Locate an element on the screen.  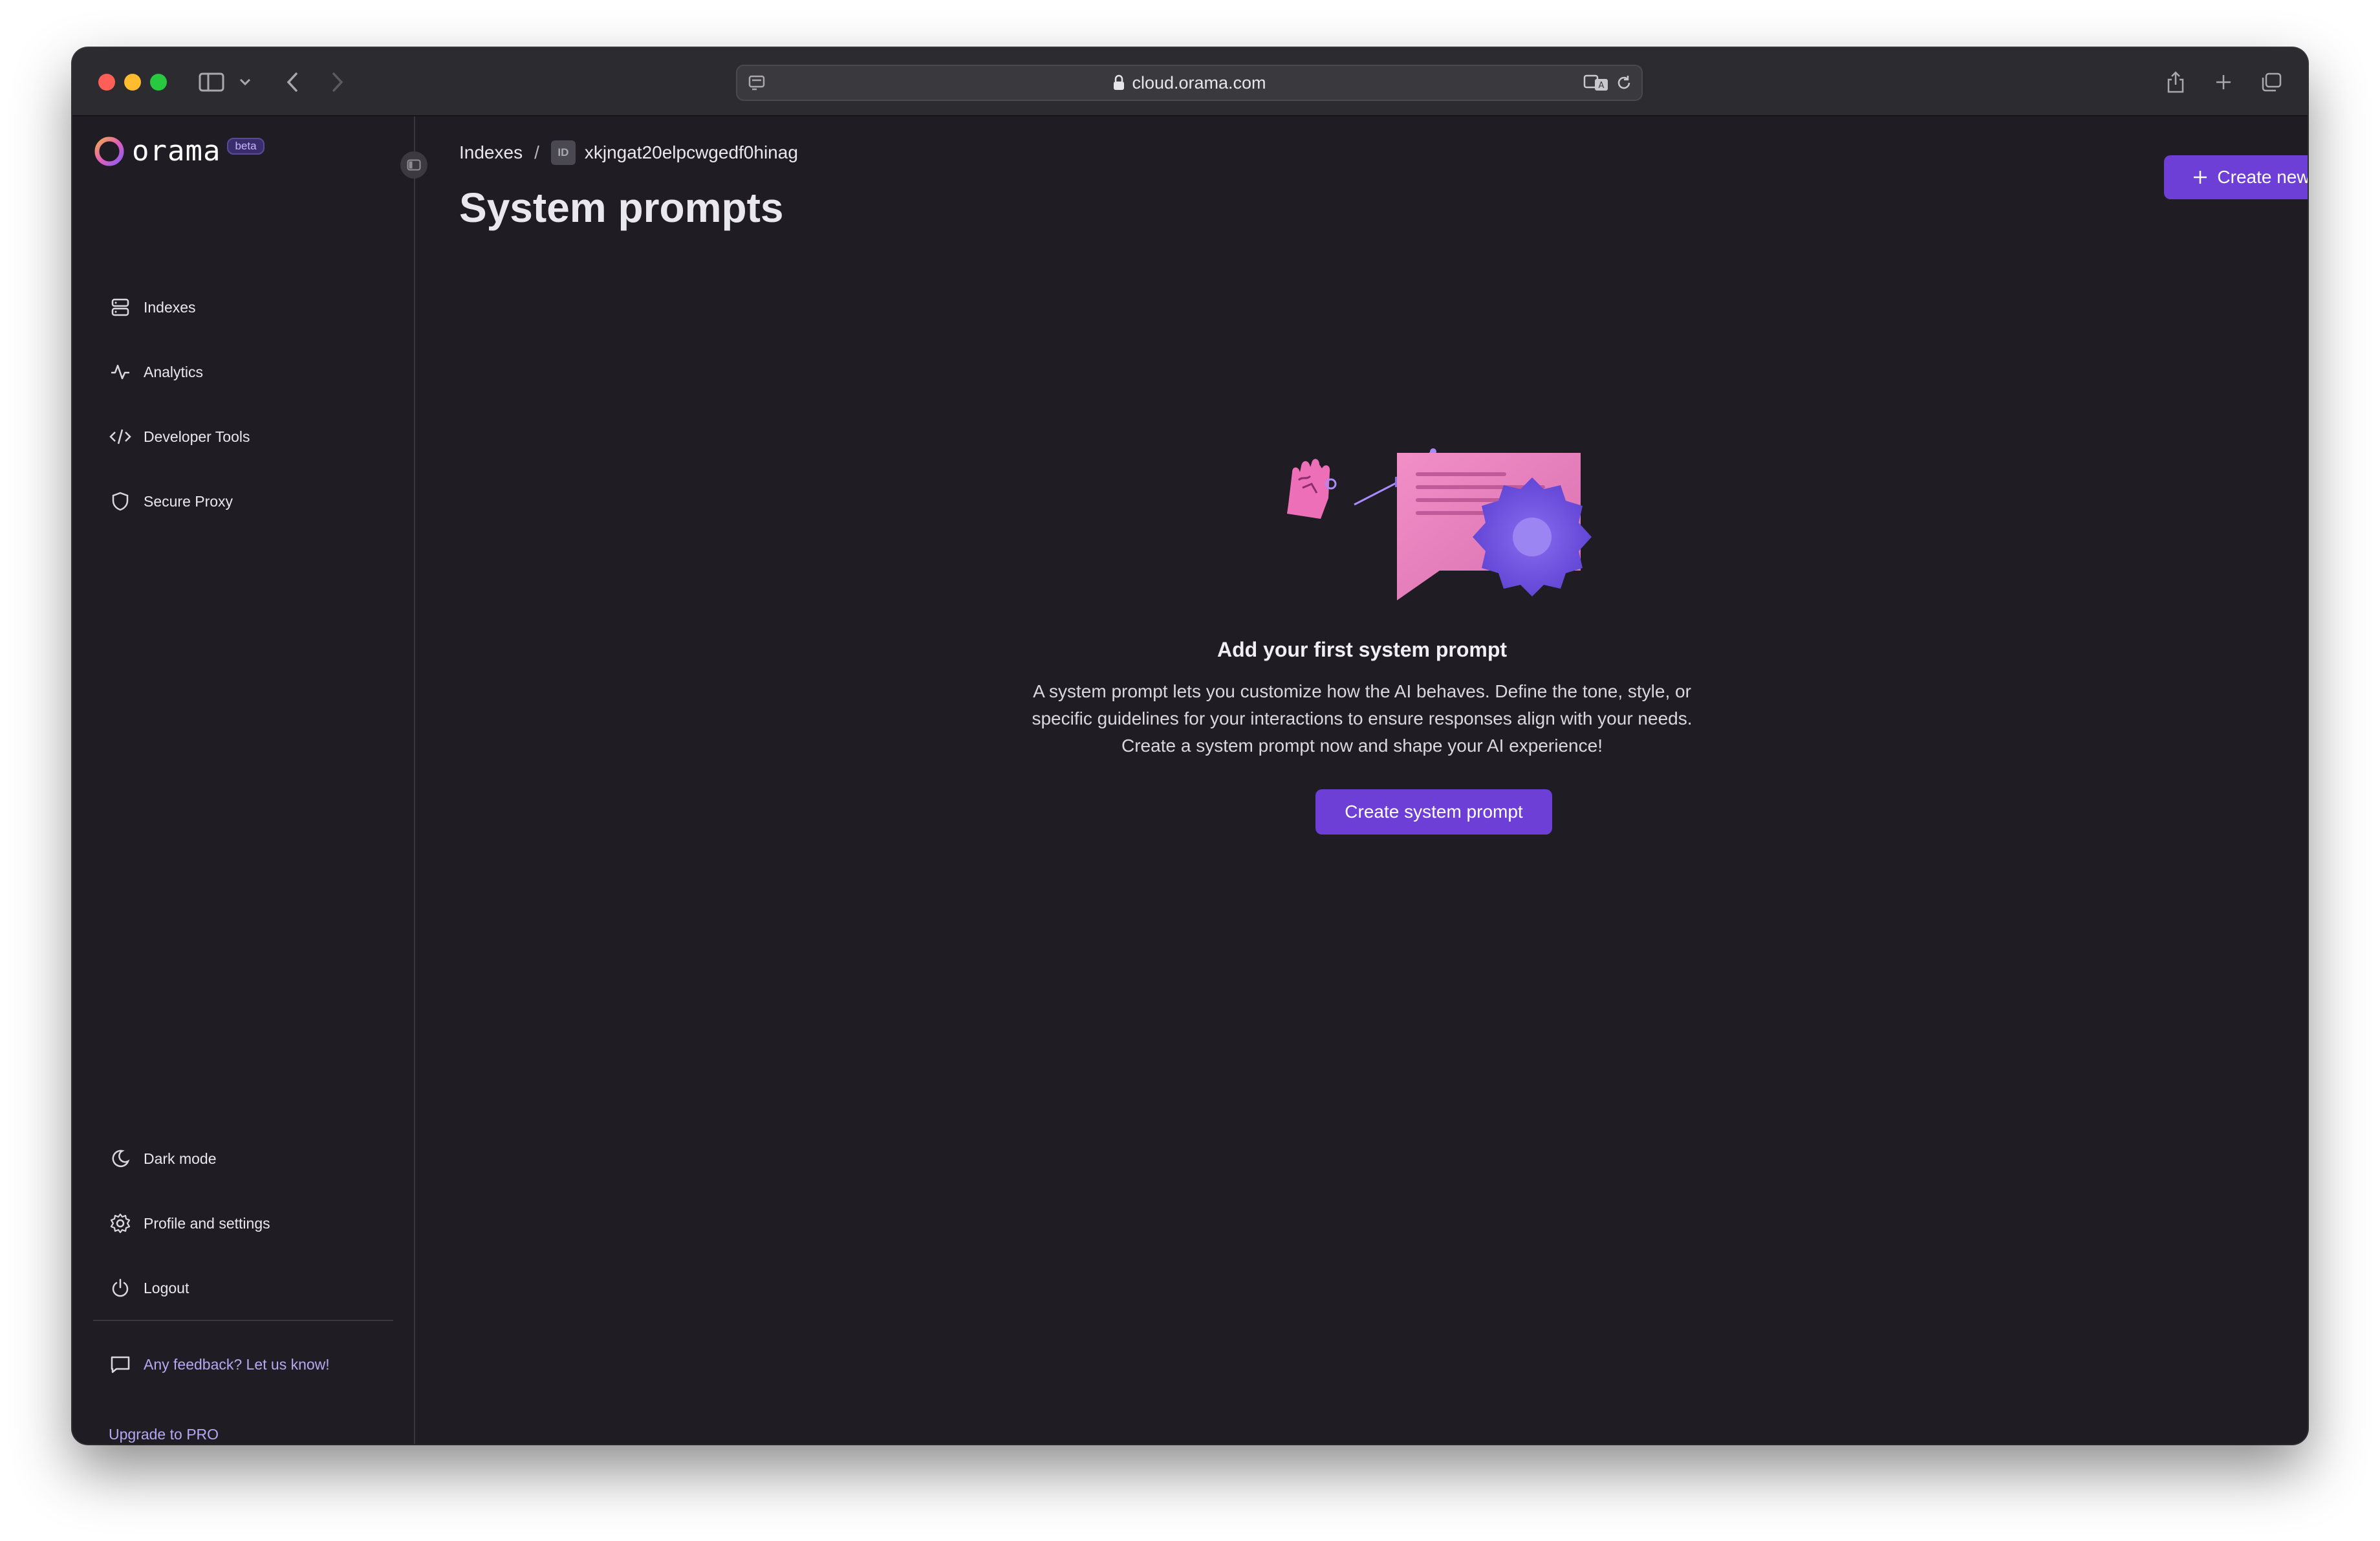
logo-text: orama is located at coordinates (176, 151).